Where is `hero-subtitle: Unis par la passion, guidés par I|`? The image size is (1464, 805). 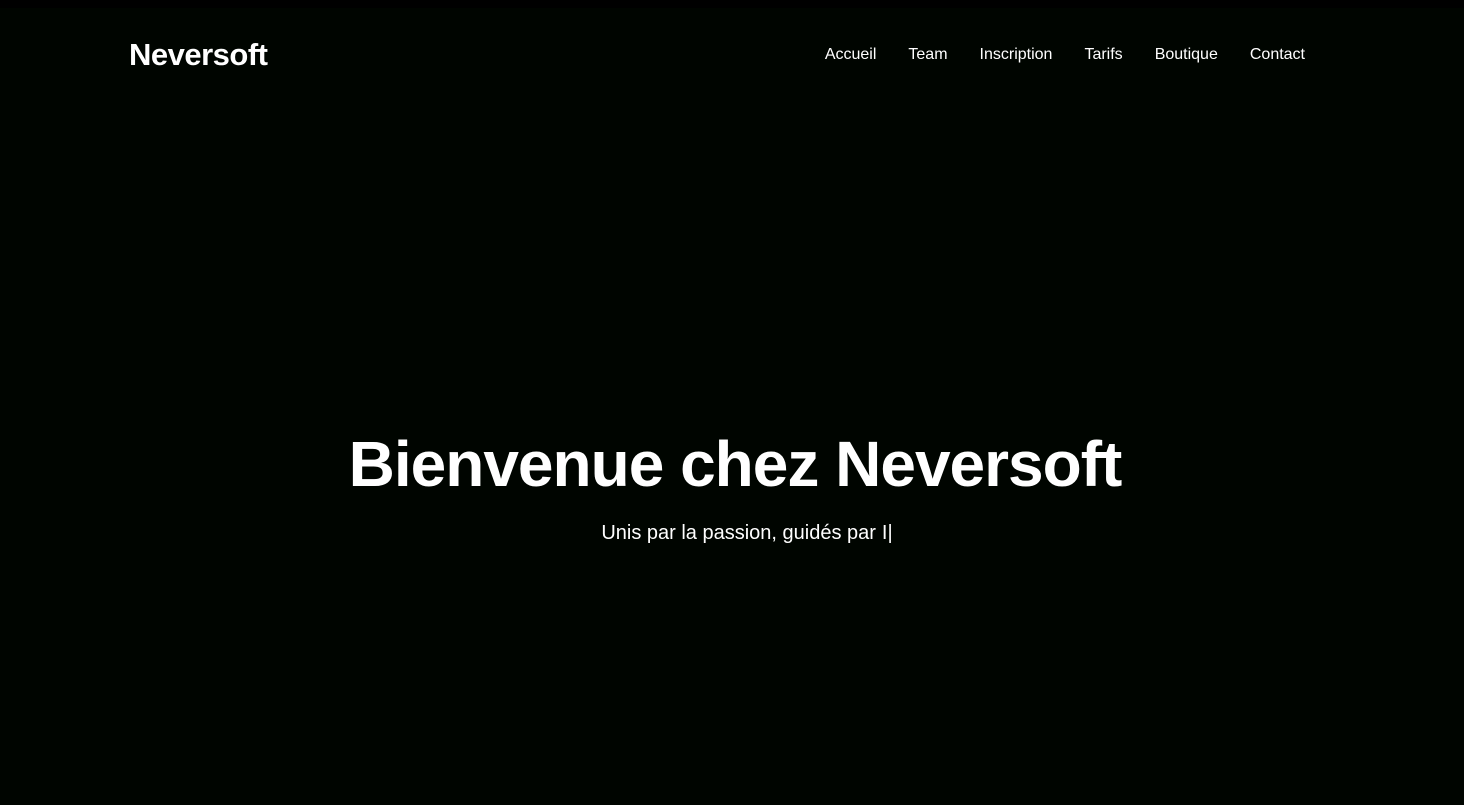
hero-subtitle: Unis par la passion, guidés par I| is located at coordinates (732, 533).